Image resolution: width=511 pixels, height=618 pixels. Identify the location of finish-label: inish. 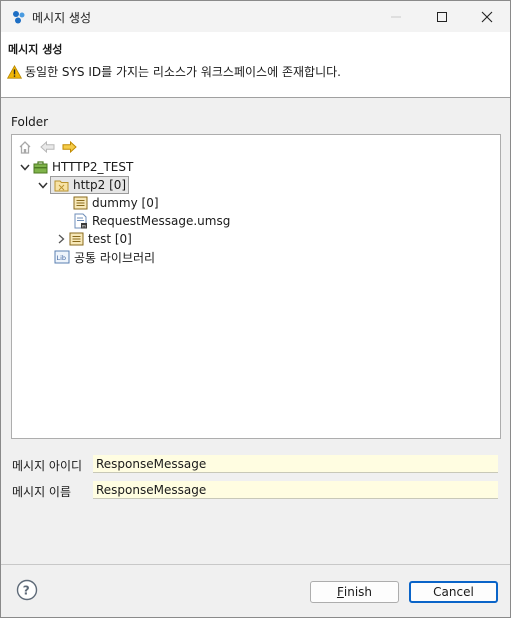
(358, 592).